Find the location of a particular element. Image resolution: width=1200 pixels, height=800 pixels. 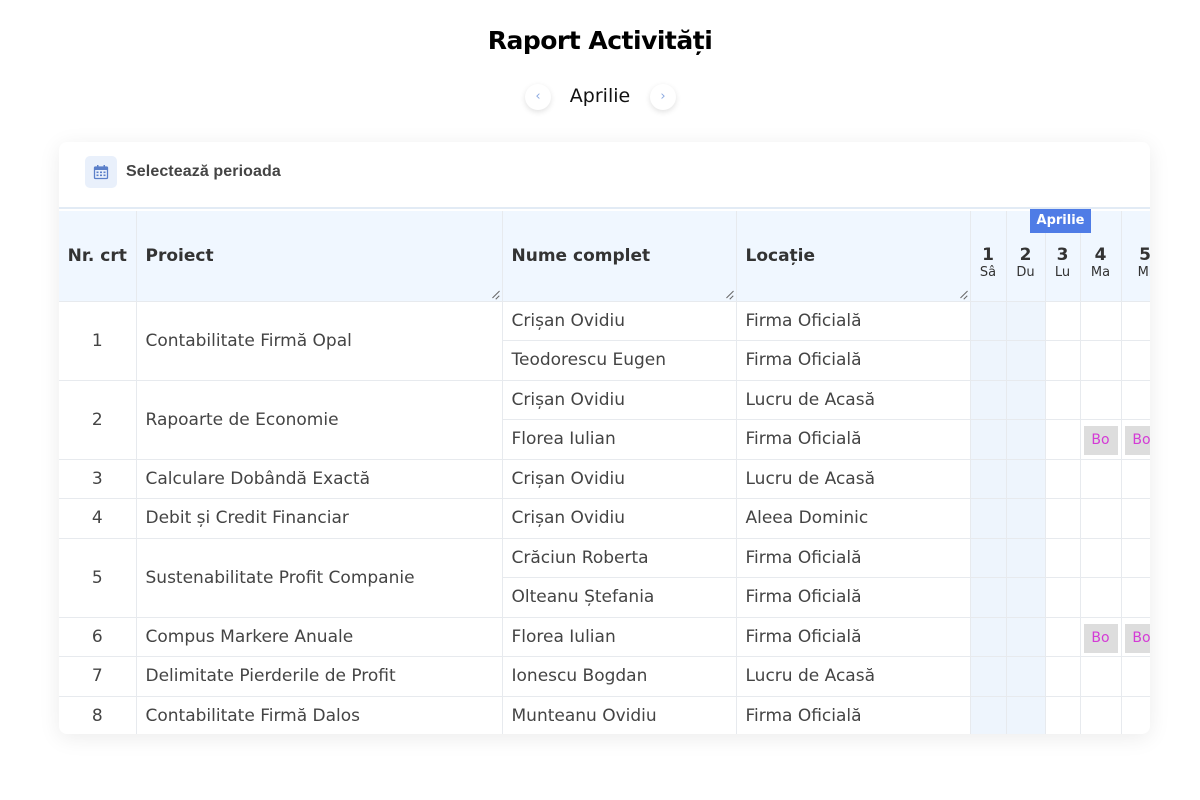

page-title: Raport Activități is located at coordinates (600, 40).